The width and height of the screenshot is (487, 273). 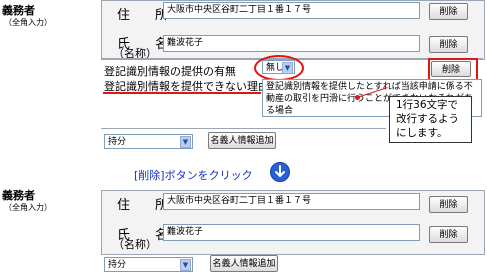 I want to click on callout-dot, so click(x=357, y=97).